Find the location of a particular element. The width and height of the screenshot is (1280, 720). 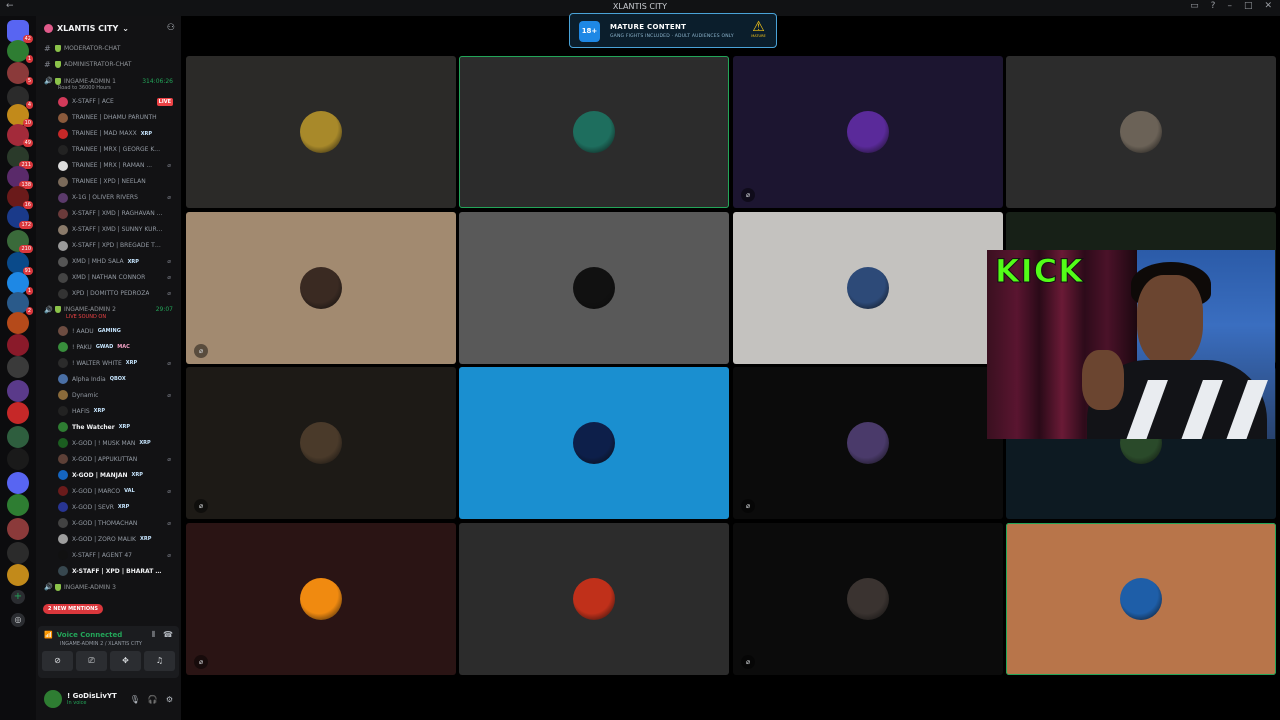

voice-connected-subtitle: INGAME-ADMIN 2 / XLANTIS CITY is located at coordinates (101, 644).